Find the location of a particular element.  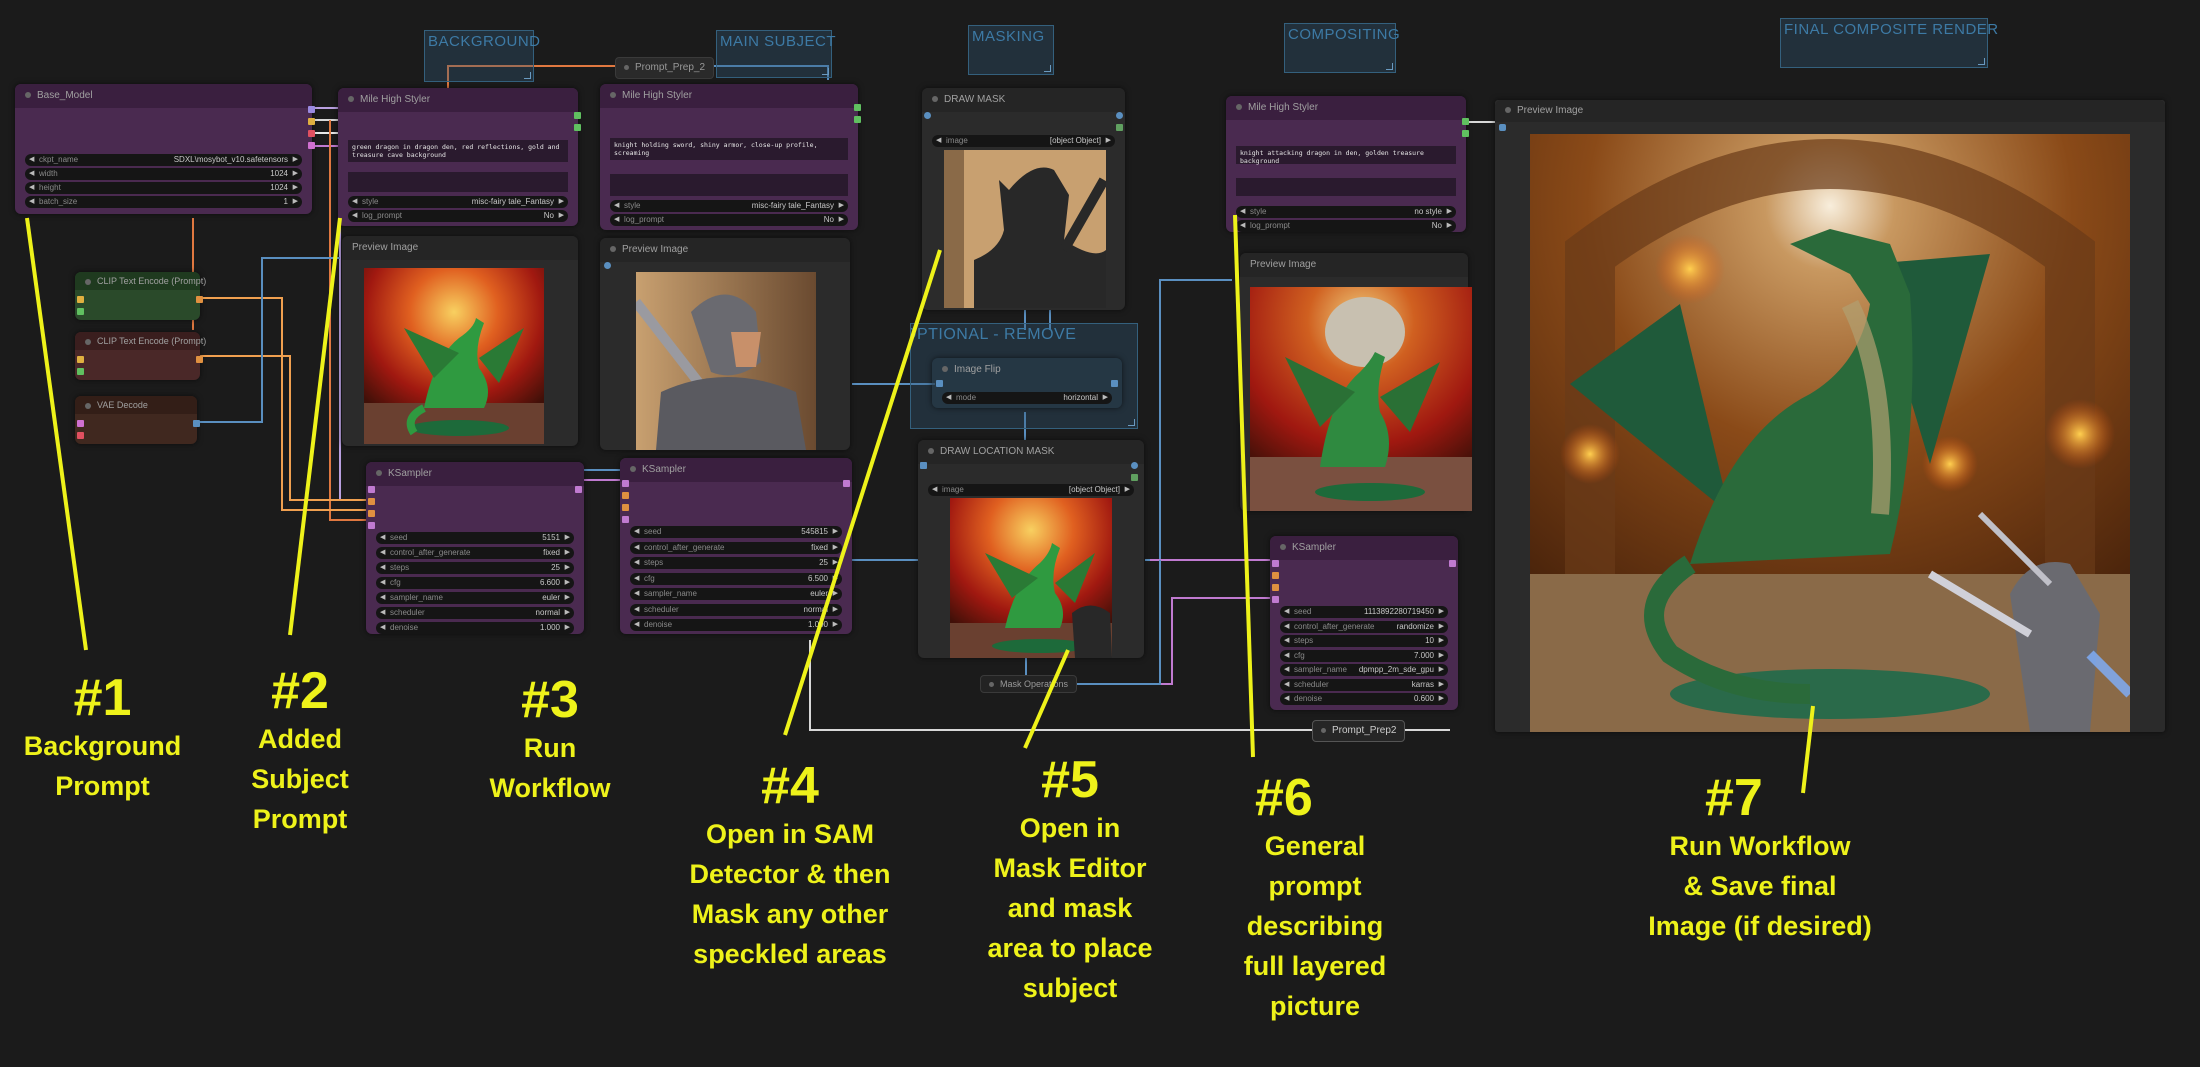

dragon-preview-image is located at coordinates (454, 356).